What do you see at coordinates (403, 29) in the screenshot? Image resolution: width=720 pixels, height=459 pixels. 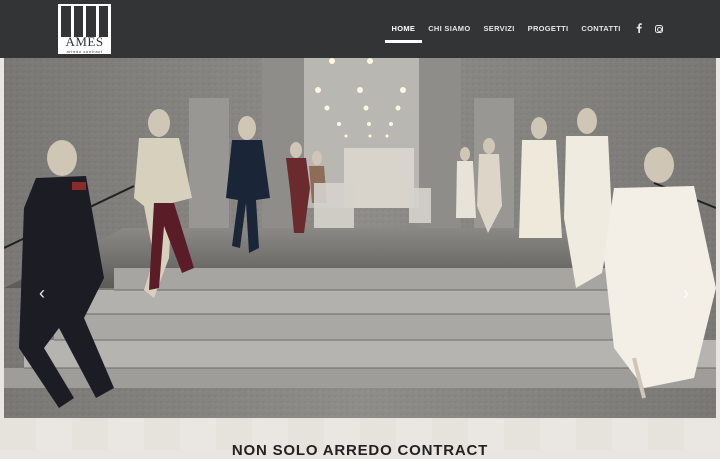 I see `nav-home: HOME` at bounding box center [403, 29].